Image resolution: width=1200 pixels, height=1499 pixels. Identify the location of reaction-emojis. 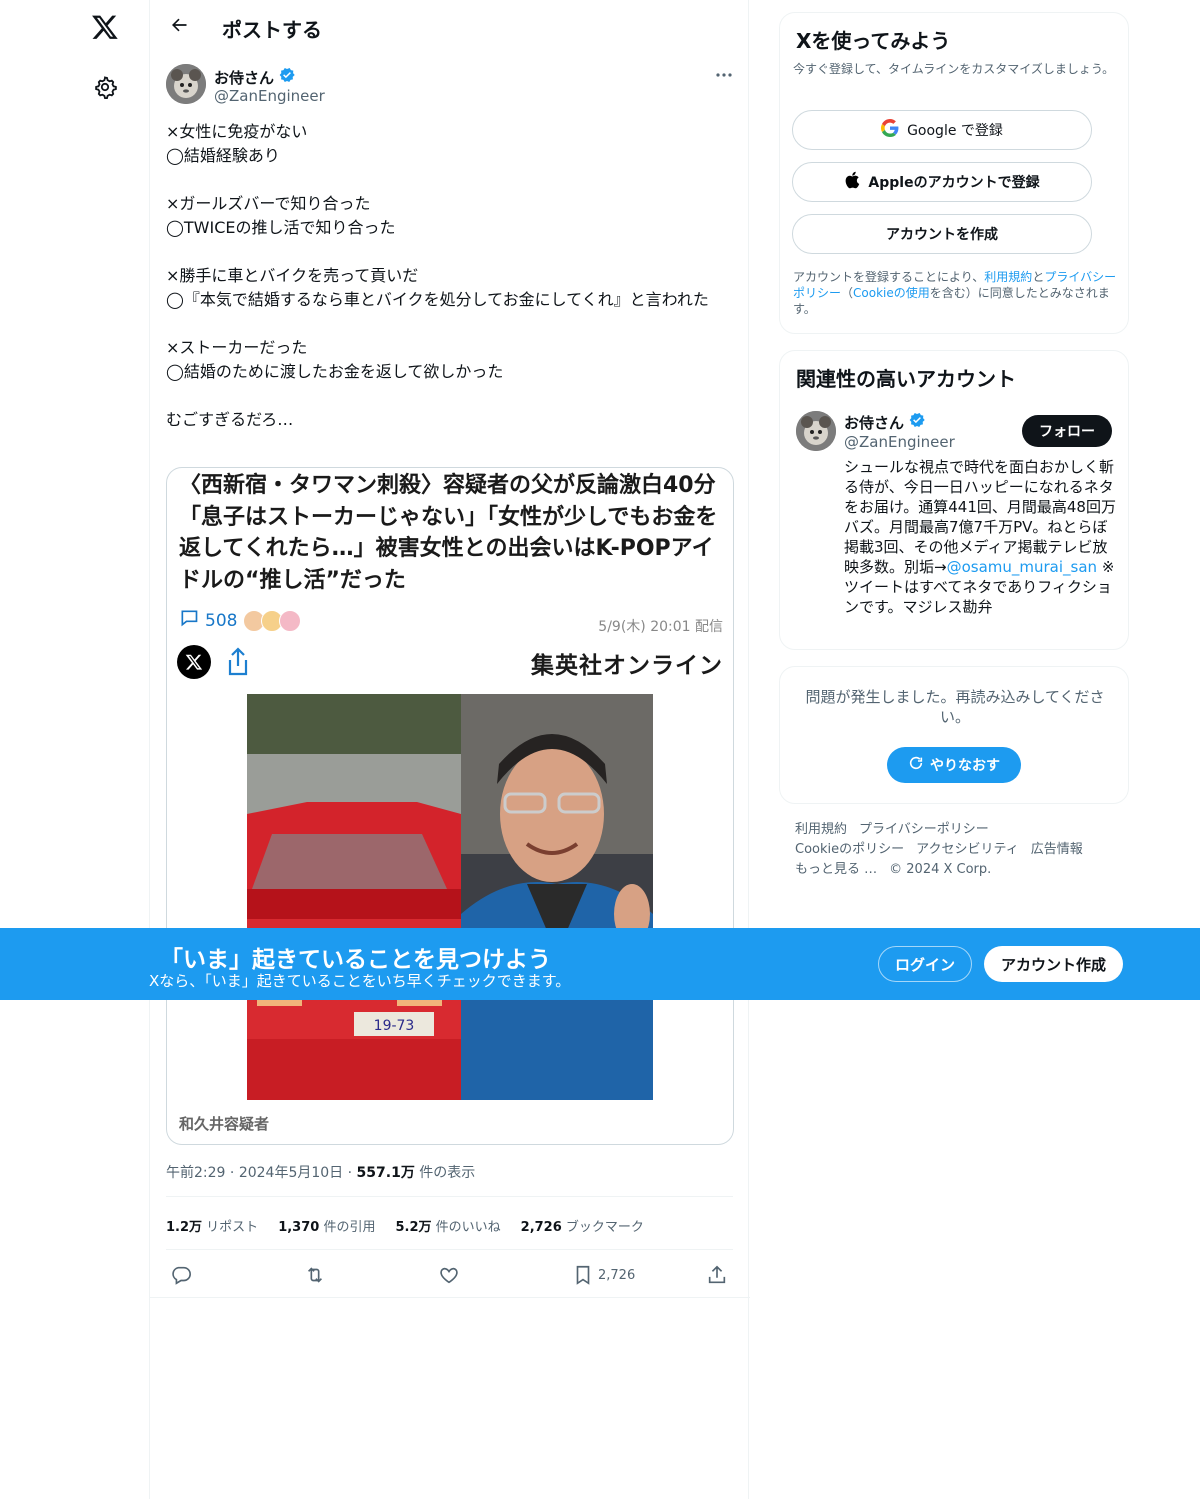
(272, 620).